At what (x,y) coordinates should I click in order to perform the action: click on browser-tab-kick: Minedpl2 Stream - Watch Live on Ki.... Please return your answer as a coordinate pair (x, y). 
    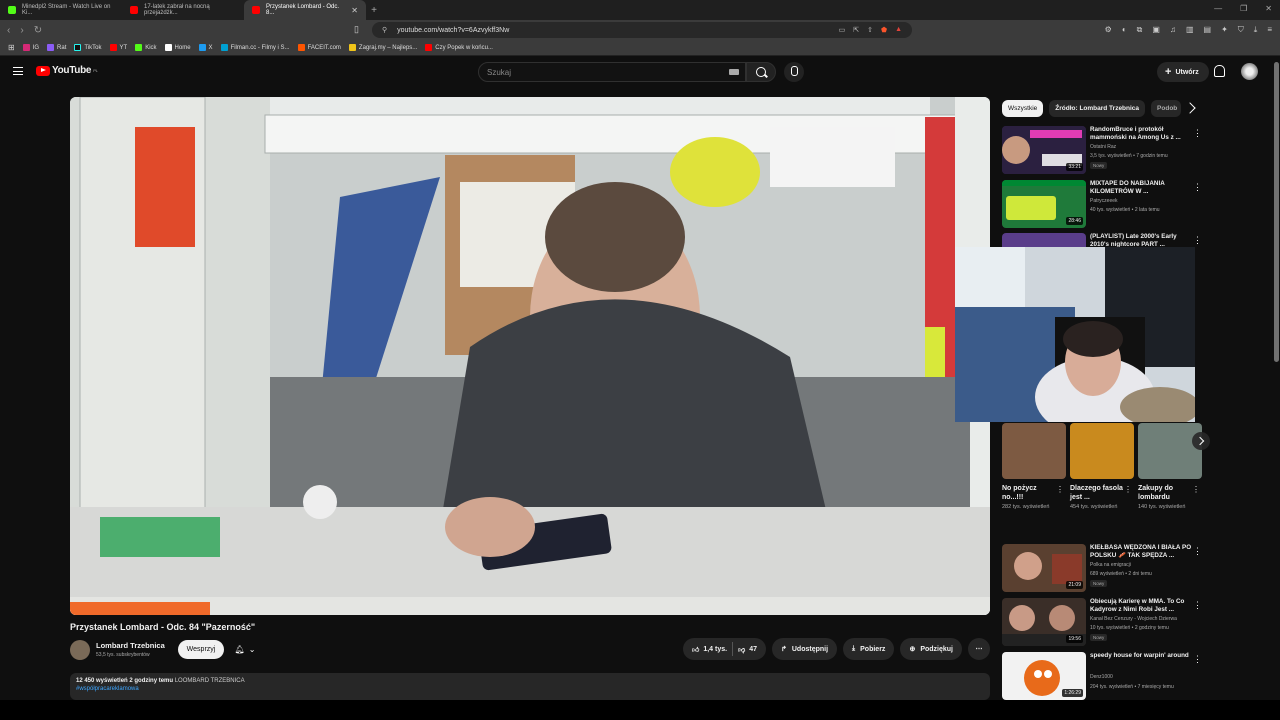
    Looking at the image, I should click on (61, 10).